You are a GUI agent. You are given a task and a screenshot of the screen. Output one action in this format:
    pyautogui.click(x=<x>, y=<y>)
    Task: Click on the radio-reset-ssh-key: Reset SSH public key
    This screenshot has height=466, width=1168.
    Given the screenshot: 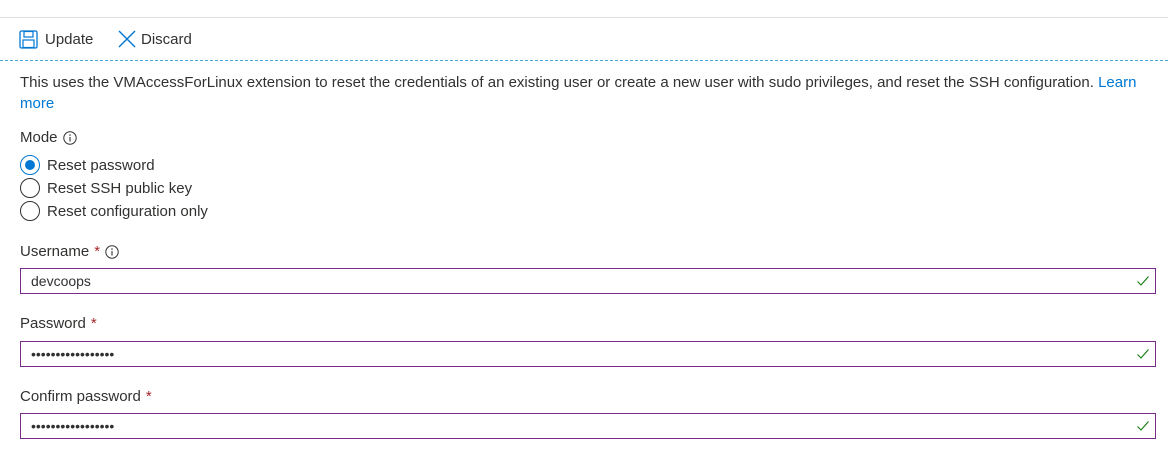 What is the action you would take?
    pyautogui.click(x=106, y=188)
    